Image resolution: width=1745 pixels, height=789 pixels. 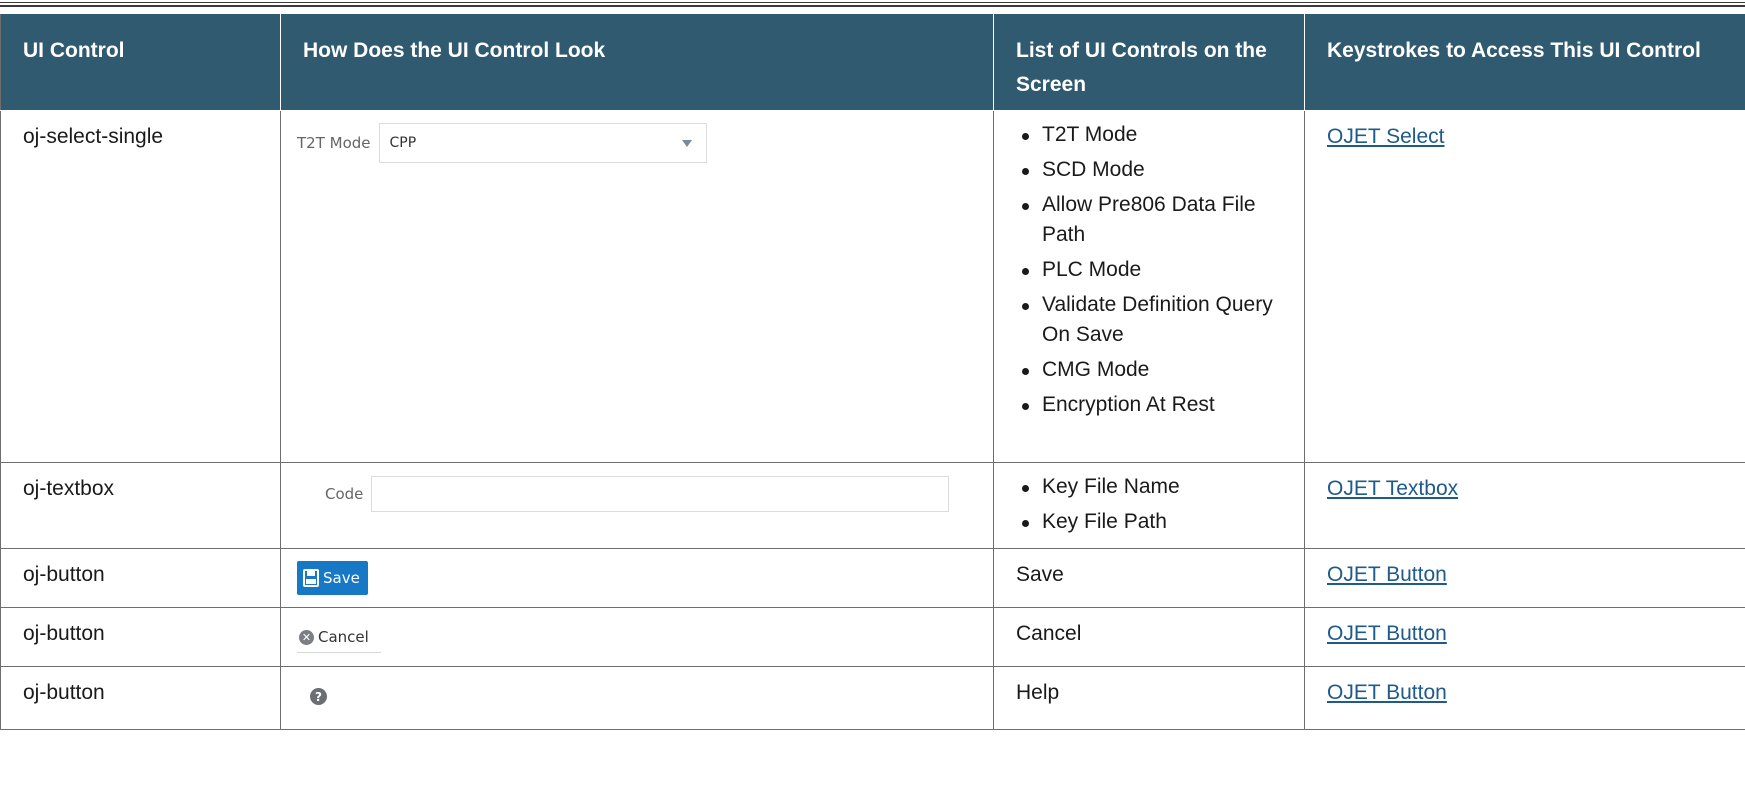 I want to click on cancel-button-label: Cancel, so click(x=343, y=637).